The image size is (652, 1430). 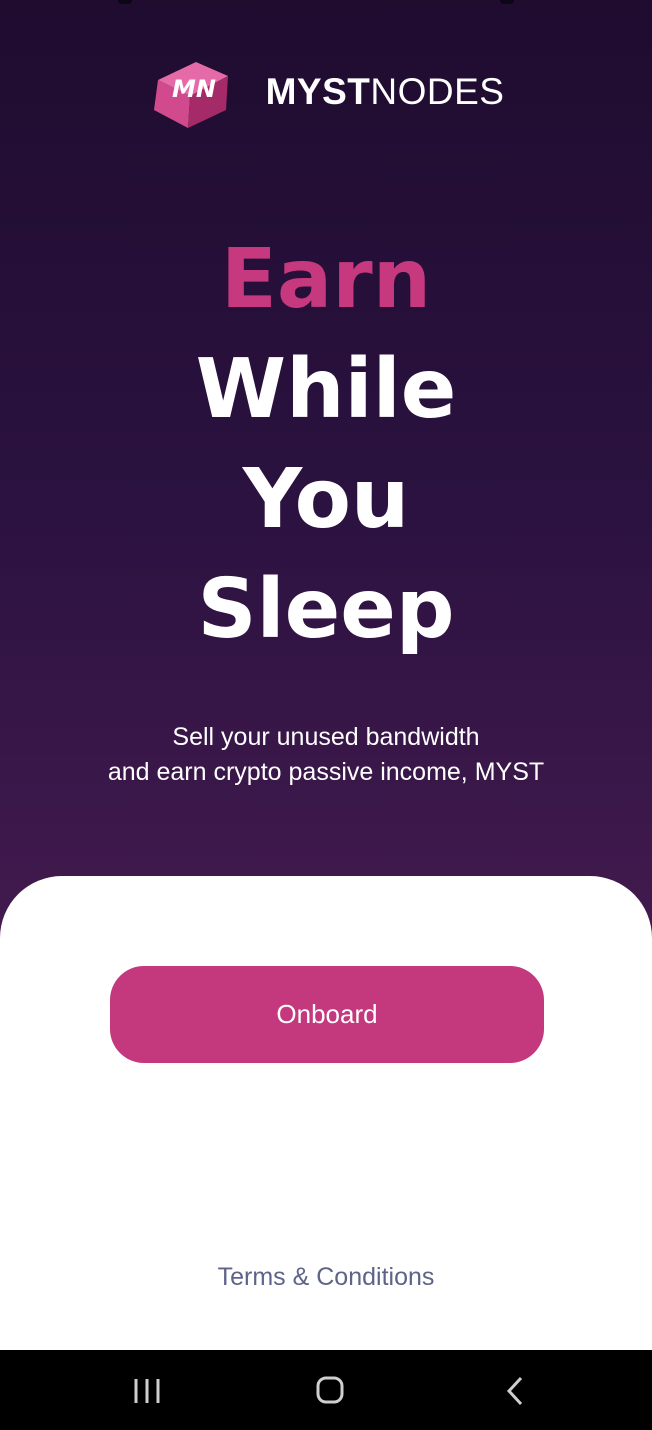 What do you see at coordinates (318, 91) in the screenshot?
I see `brand-name-bold: MYST` at bounding box center [318, 91].